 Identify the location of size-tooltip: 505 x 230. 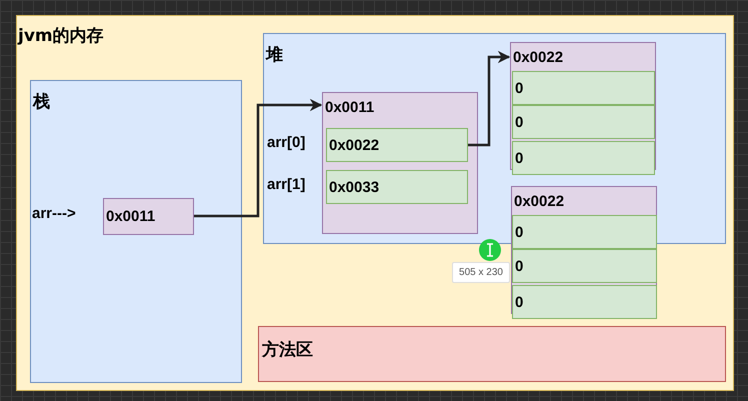
(481, 272).